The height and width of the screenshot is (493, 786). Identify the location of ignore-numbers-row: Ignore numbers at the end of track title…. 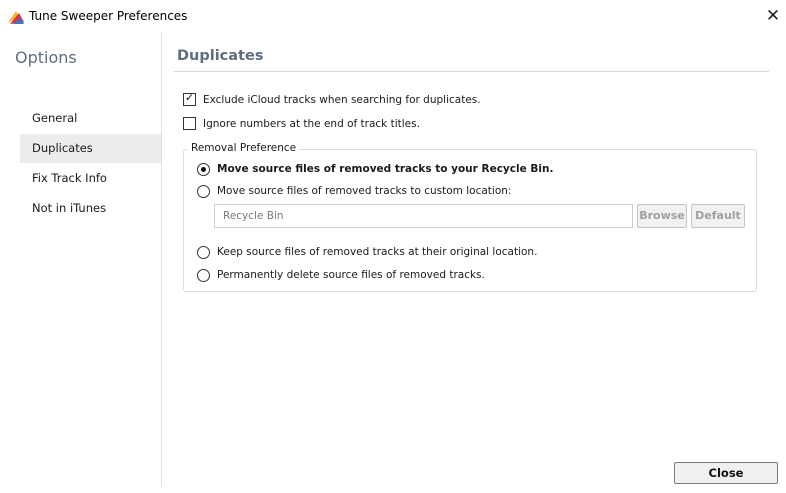
(301, 123).